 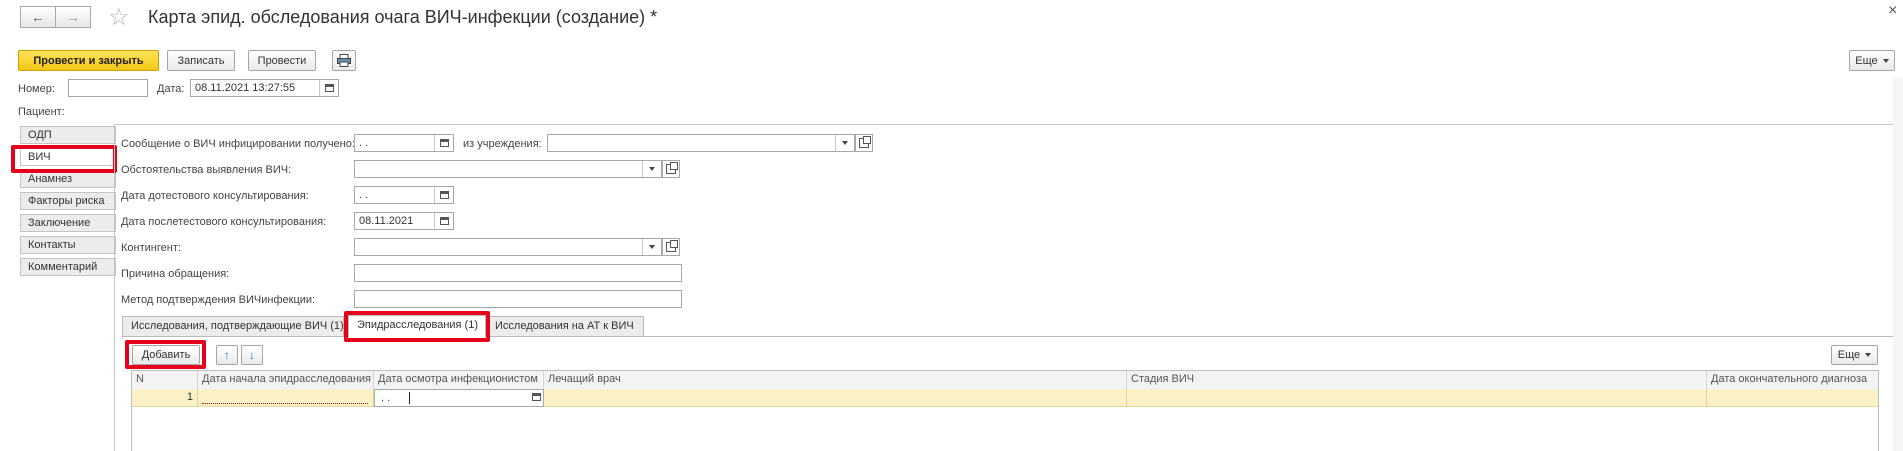 What do you see at coordinates (238, 144) in the screenshot?
I see `message-label: Сообщение о ВИЧ инфицировании получено:` at bounding box center [238, 144].